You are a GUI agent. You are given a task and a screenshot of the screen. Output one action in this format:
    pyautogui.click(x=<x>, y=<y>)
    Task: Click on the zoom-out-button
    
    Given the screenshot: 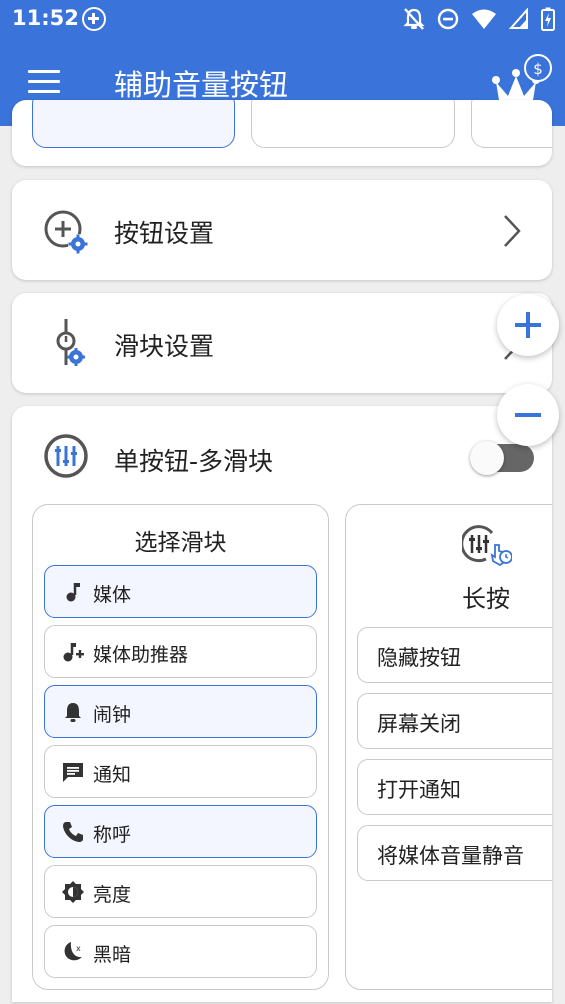 What is the action you would take?
    pyautogui.click(x=528, y=415)
    